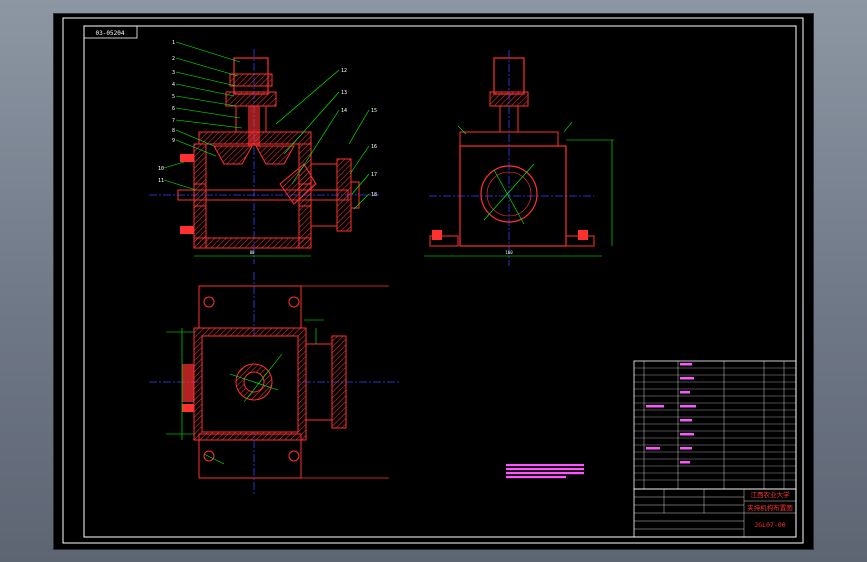  Describe the element at coordinates (374, 175) in the screenshot. I see `svg-text: 17` at that location.